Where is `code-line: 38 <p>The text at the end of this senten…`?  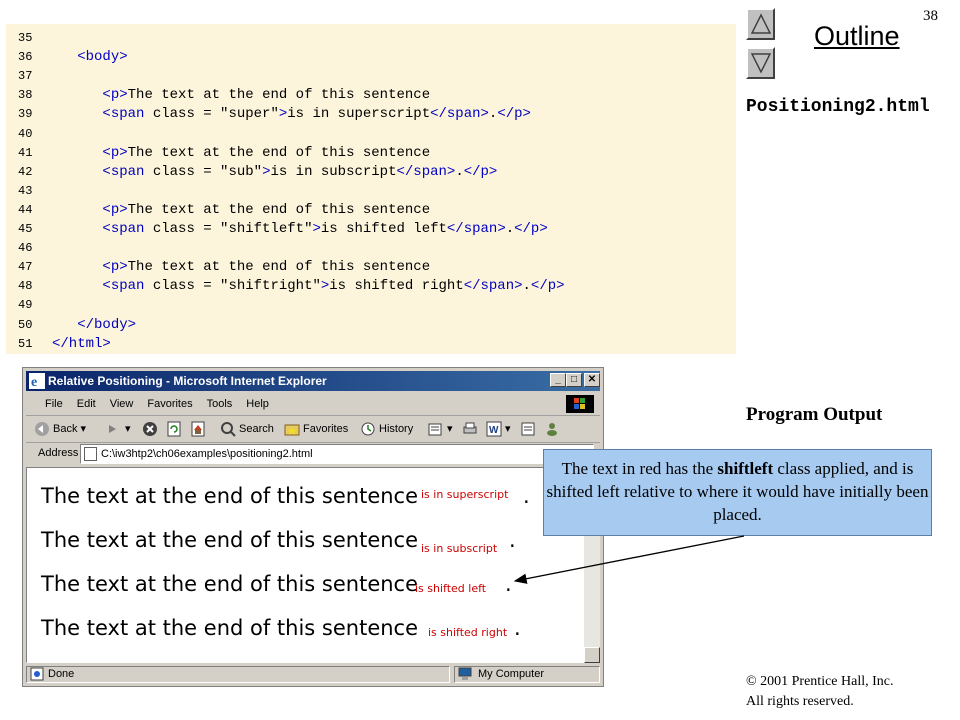 code-line: 38 <p>The text at the end of this senten… is located at coordinates (218, 95).